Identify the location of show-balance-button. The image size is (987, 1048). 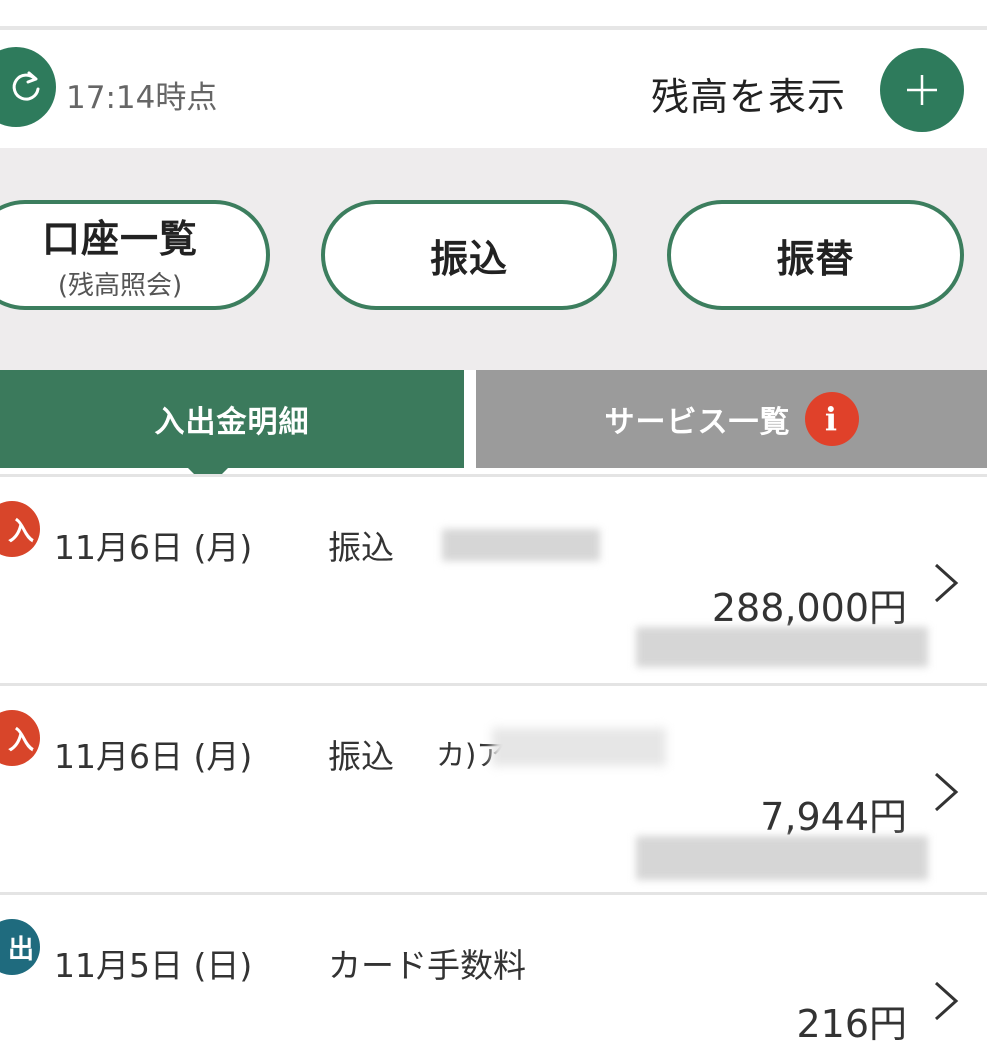
(922, 90).